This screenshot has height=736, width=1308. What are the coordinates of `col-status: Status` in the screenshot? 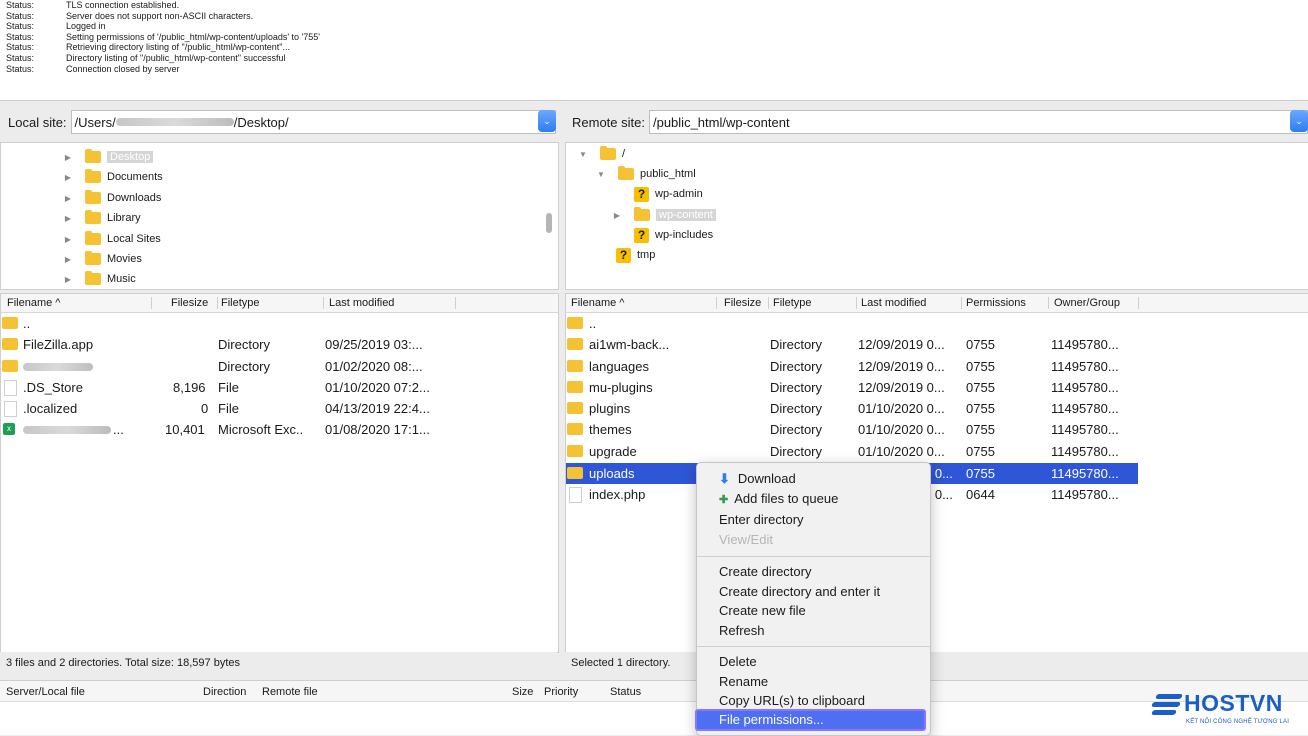 It's located at (625, 692).